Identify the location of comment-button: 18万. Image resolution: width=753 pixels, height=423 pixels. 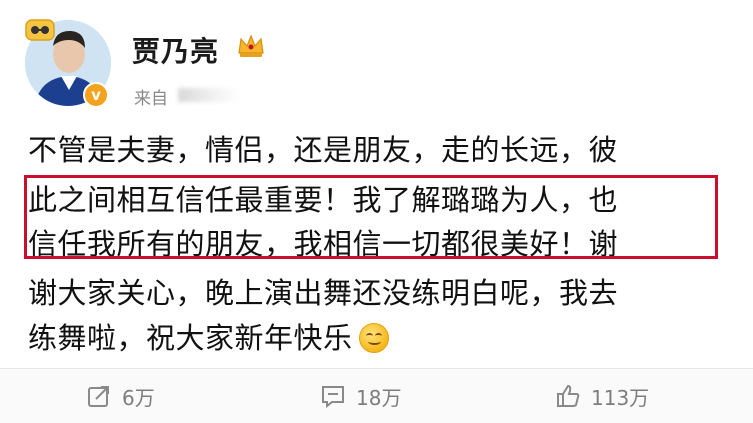
(360, 396).